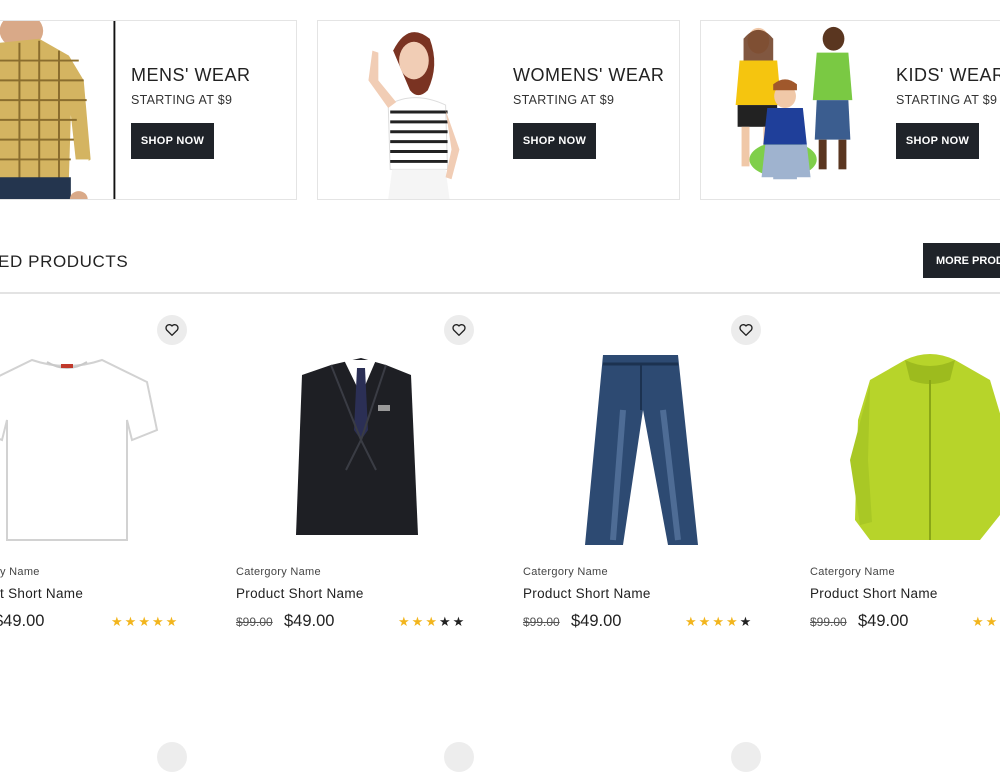 The image size is (1000, 772). I want to click on product-category: y Name, so click(20, 572).